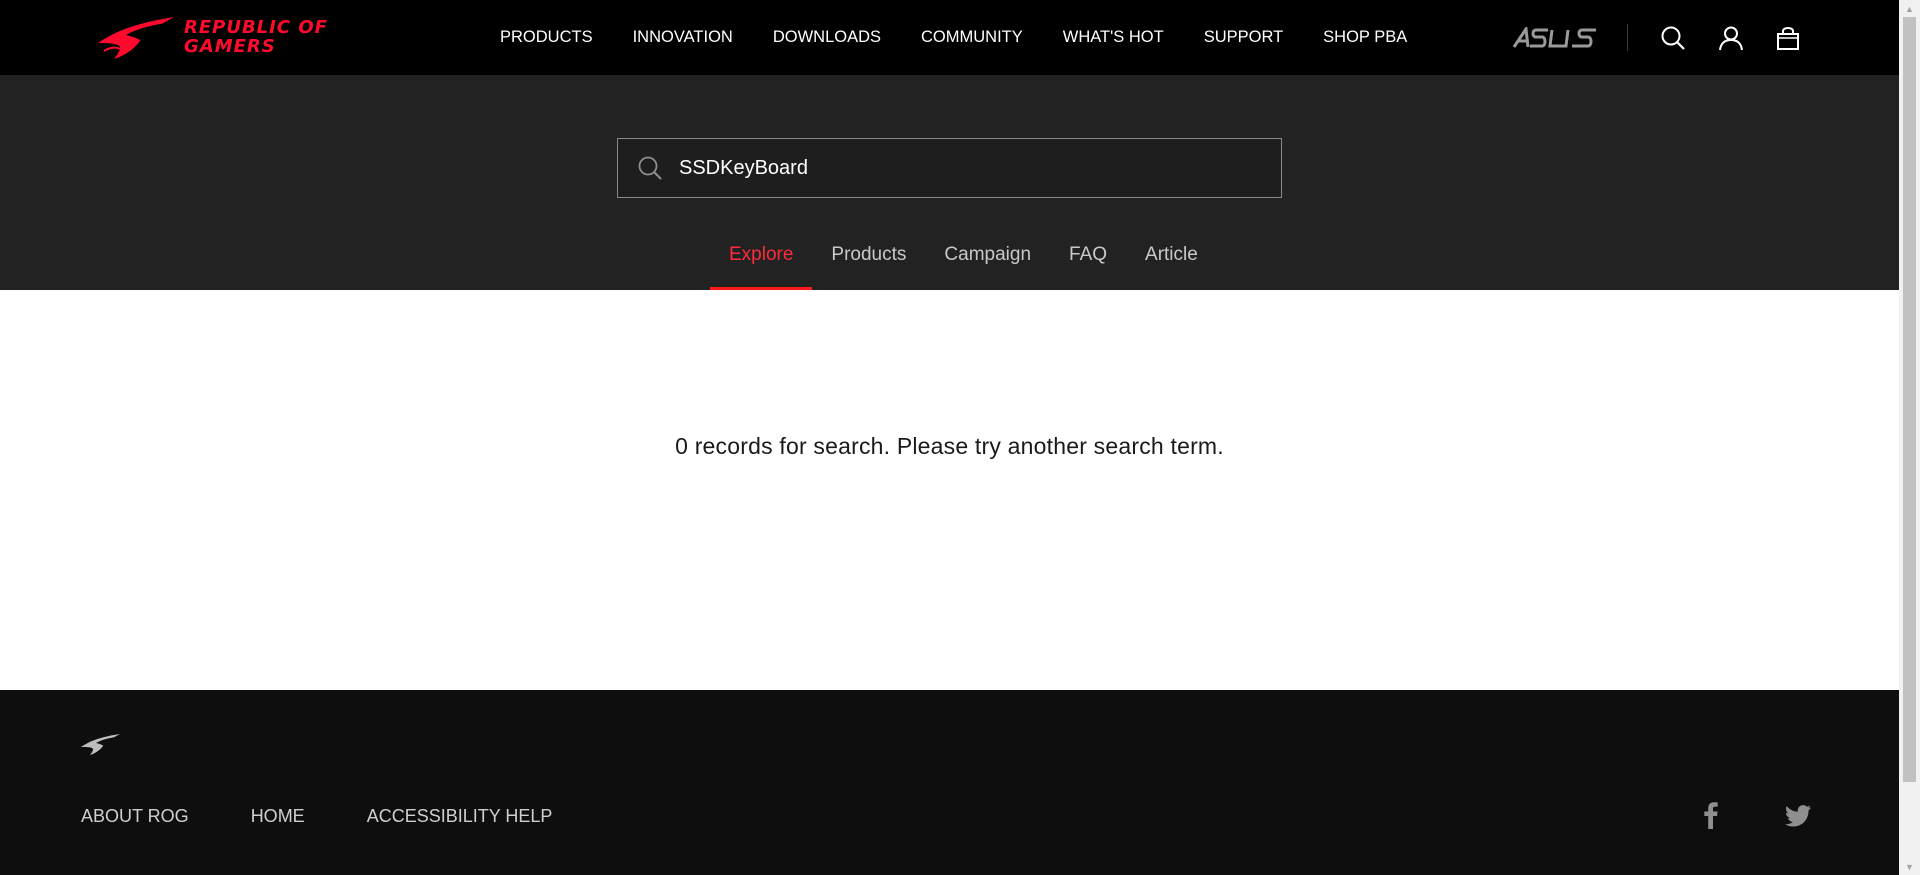  Describe the element at coordinates (1556, 36) in the screenshot. I see `asus-logo` at that location.